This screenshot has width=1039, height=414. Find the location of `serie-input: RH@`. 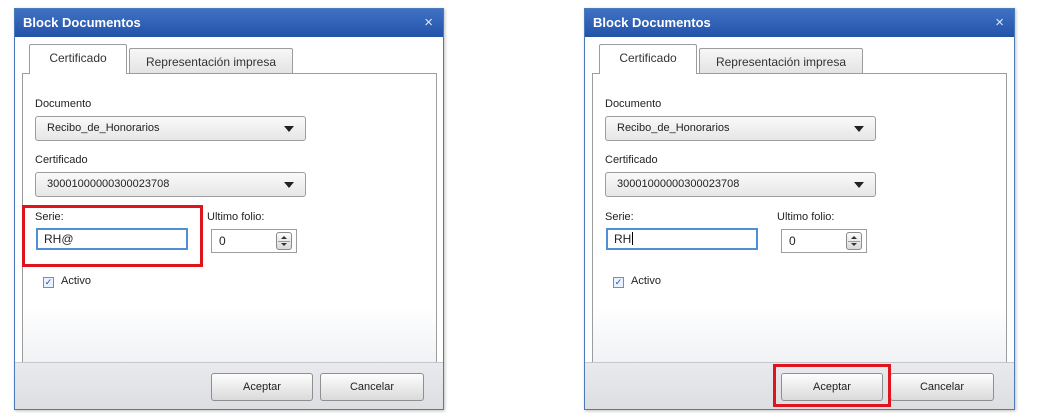

serie-input: RH@ is located at coordinates (112, 239).